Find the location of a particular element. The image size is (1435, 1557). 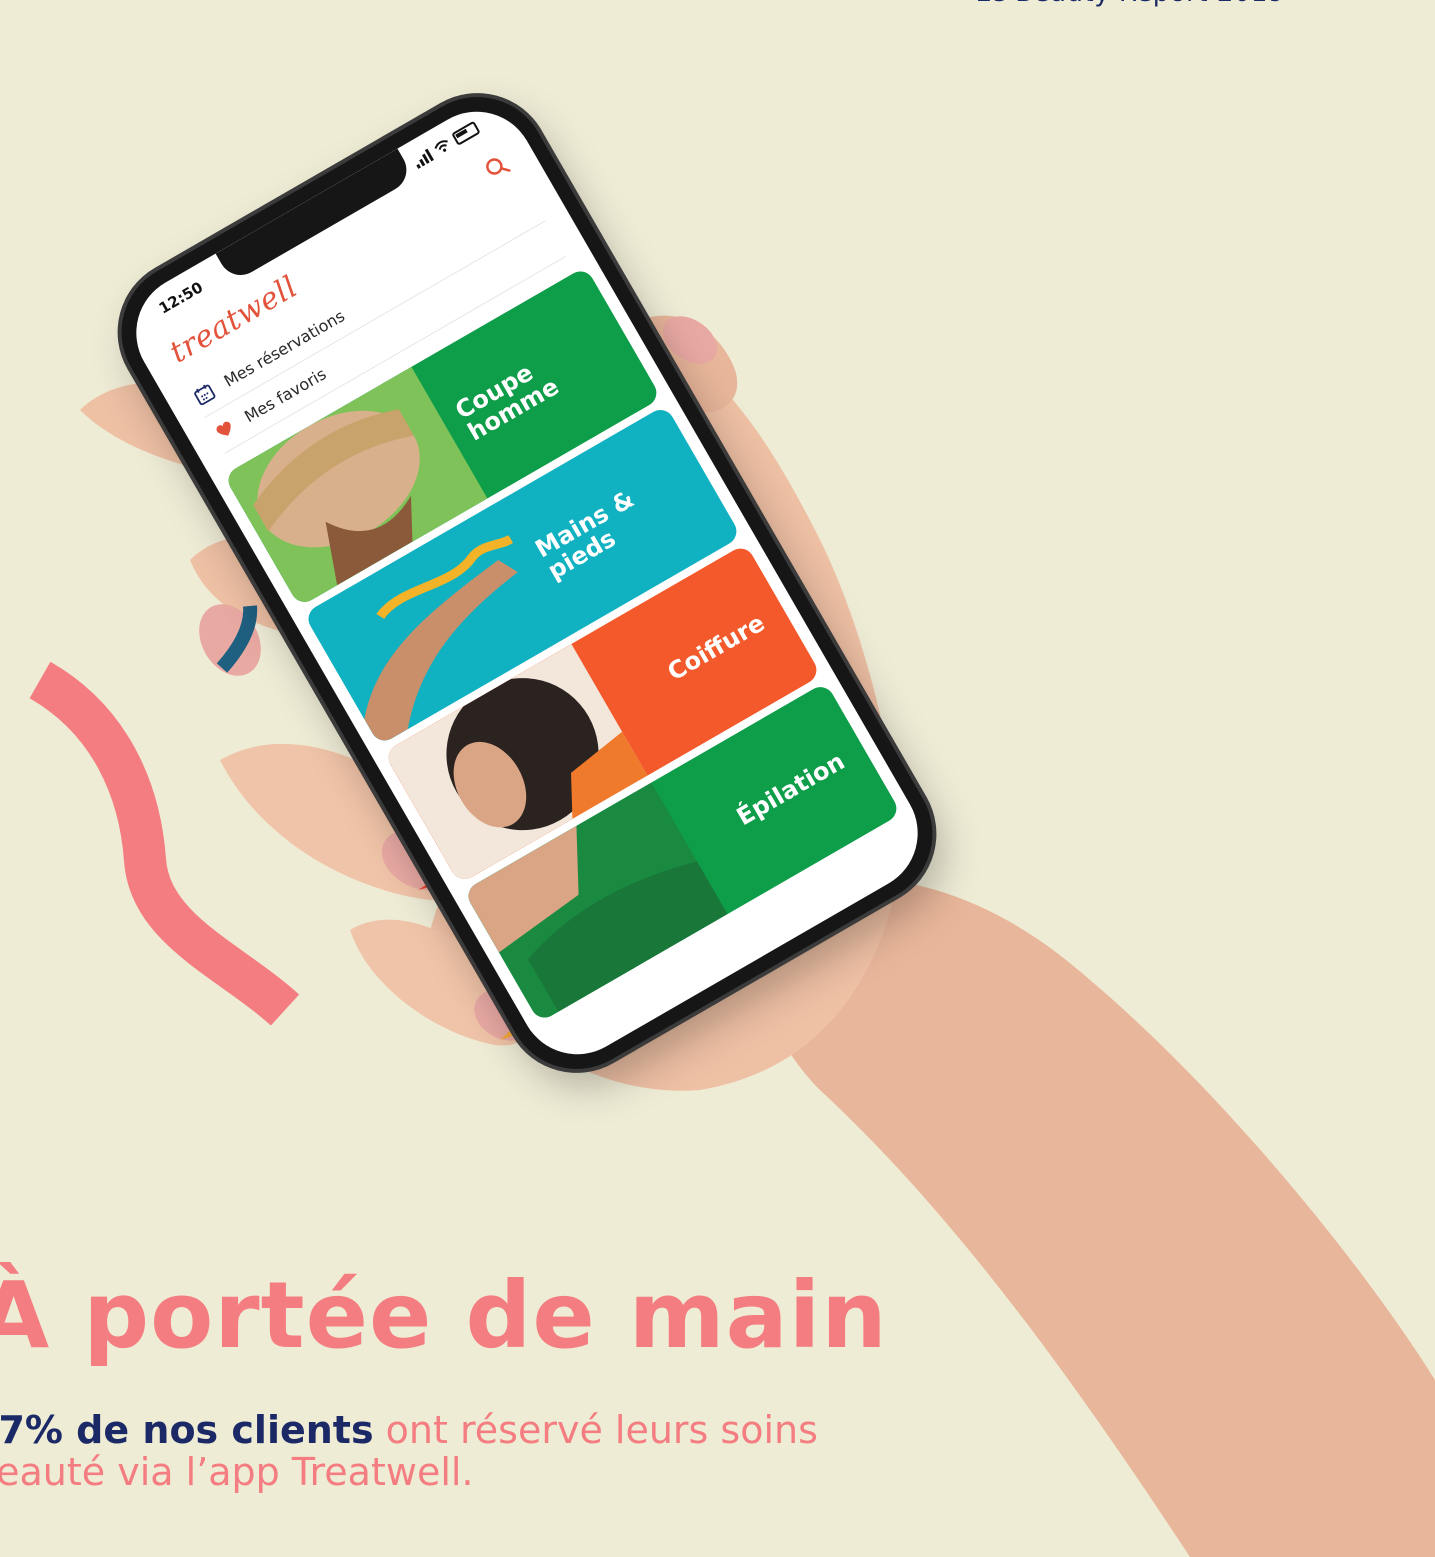

search-icon is located at coordinates (498, 166).